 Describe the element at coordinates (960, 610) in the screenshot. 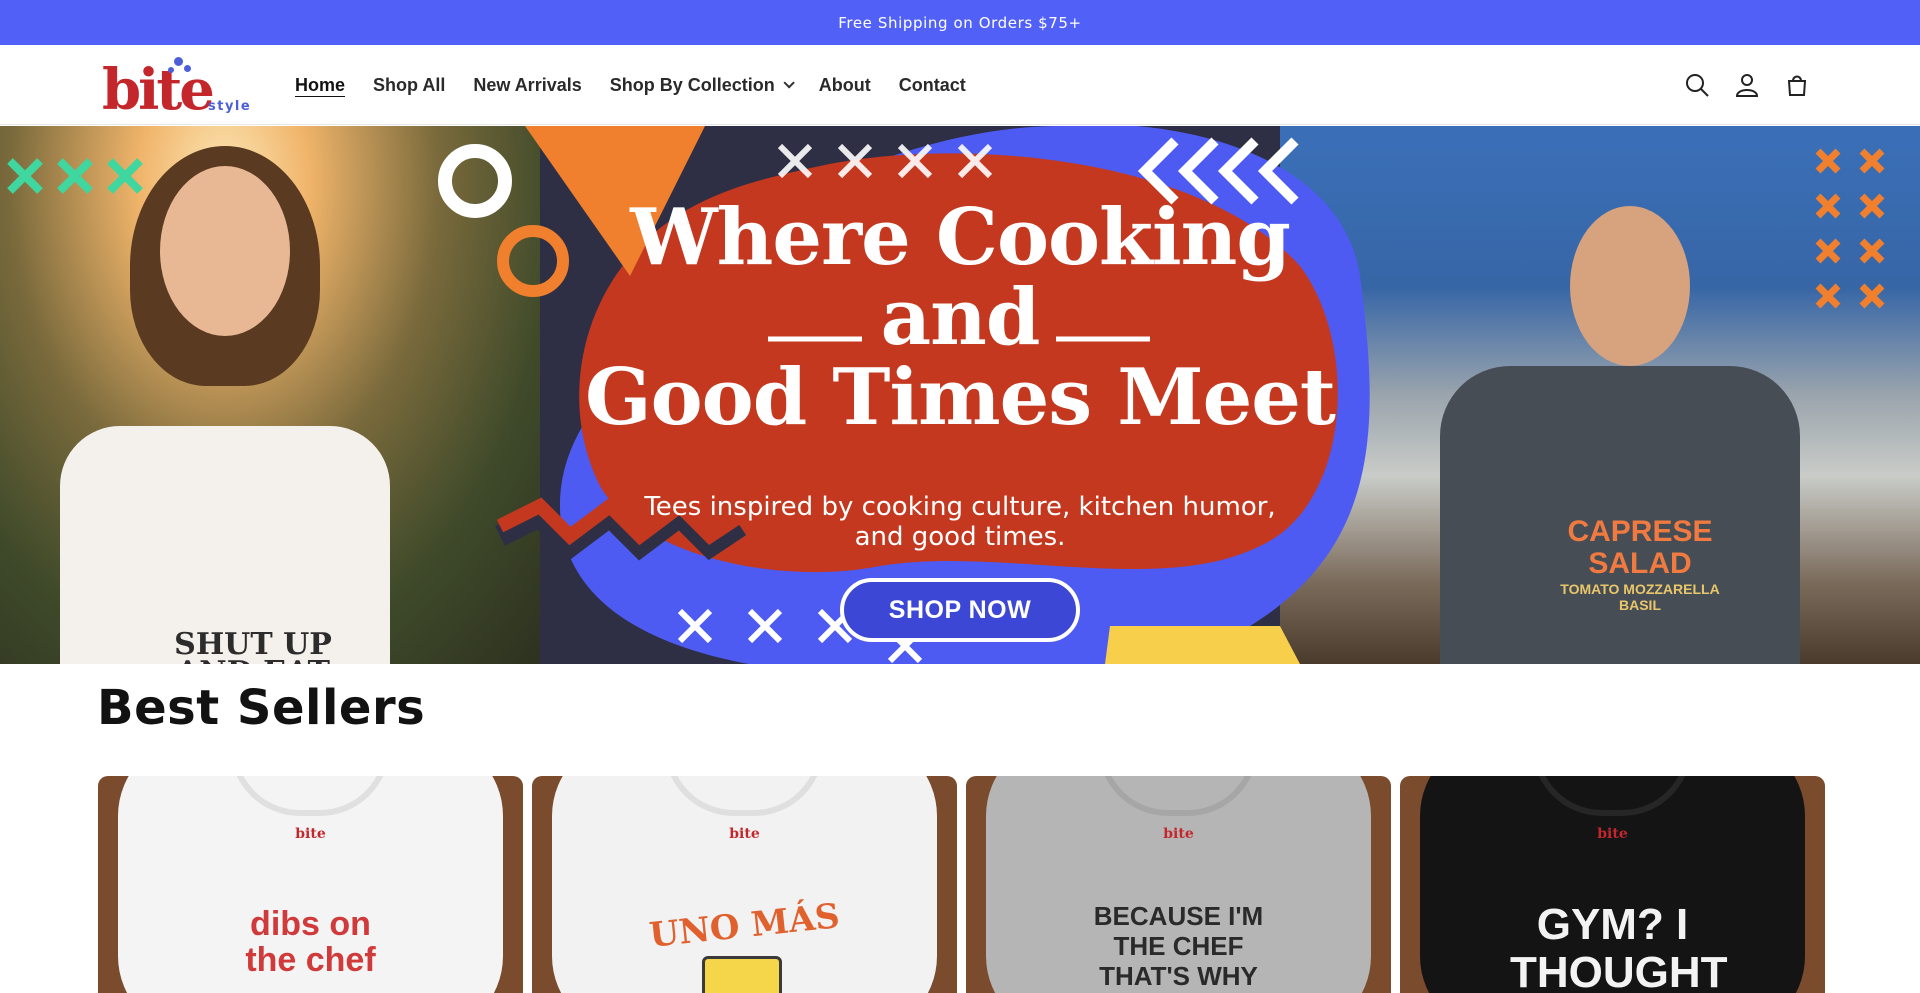

I see `shop-now-button: SHOP NOW` at that location.